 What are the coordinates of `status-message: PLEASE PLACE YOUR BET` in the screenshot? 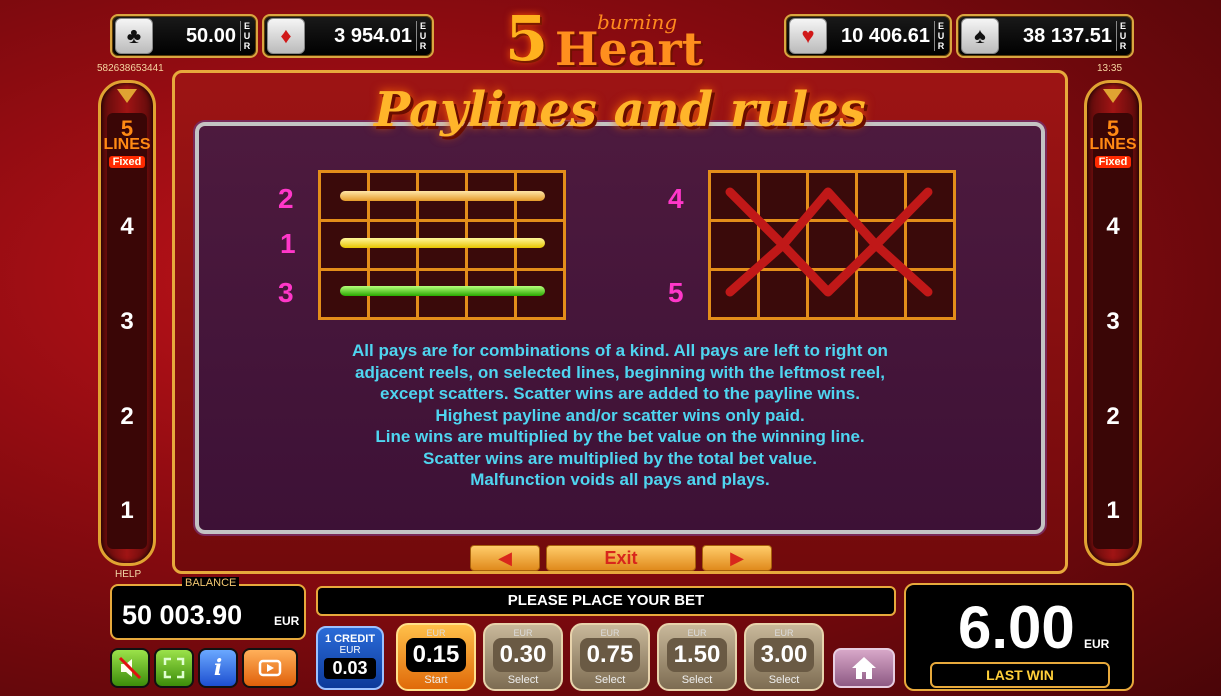 It's located at (606, 601).